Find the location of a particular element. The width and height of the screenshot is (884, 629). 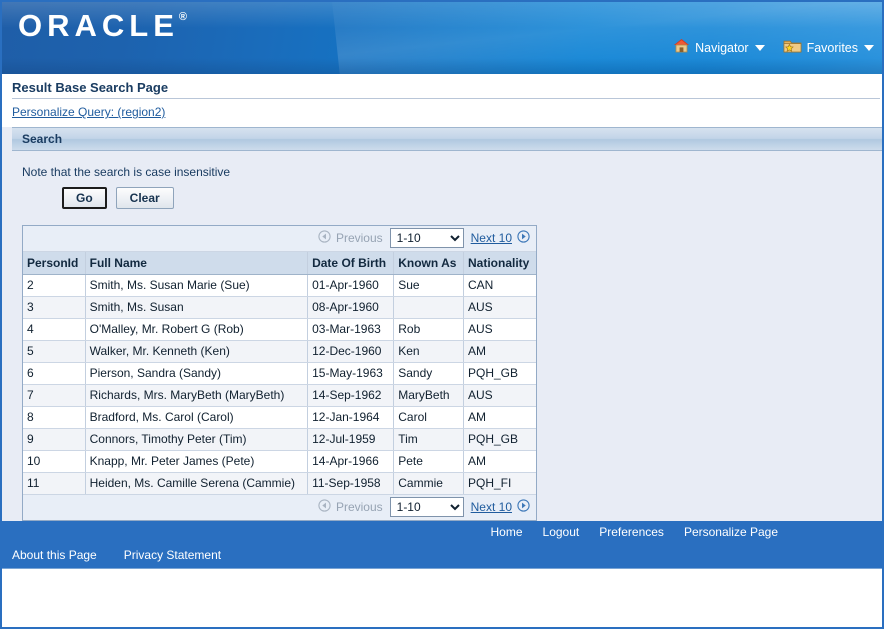

column-header-nationality: Nationality is located at coordinates (499, 263).